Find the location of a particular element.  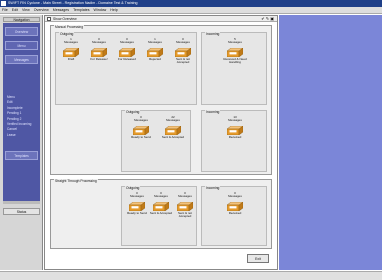

nav-item: Lease is located at coordinates (19, 135).